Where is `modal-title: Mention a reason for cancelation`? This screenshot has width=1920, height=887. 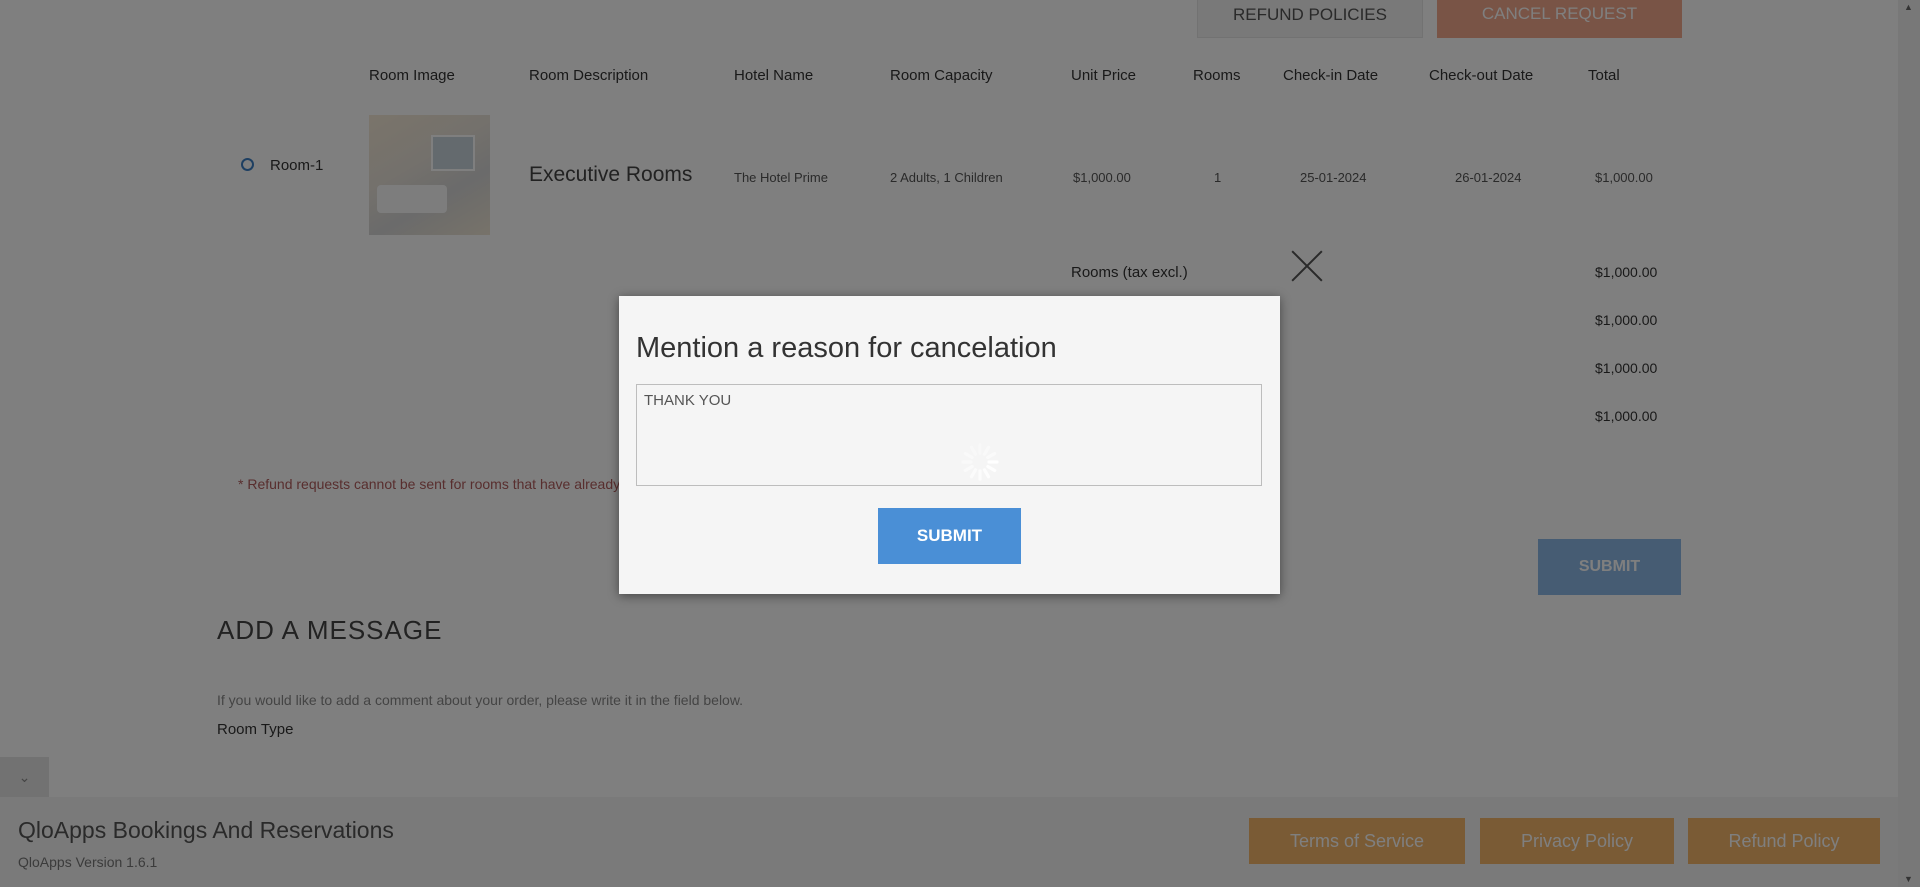 modal-title: Mention a reason for cancelation is located at coordinates (846, 348).